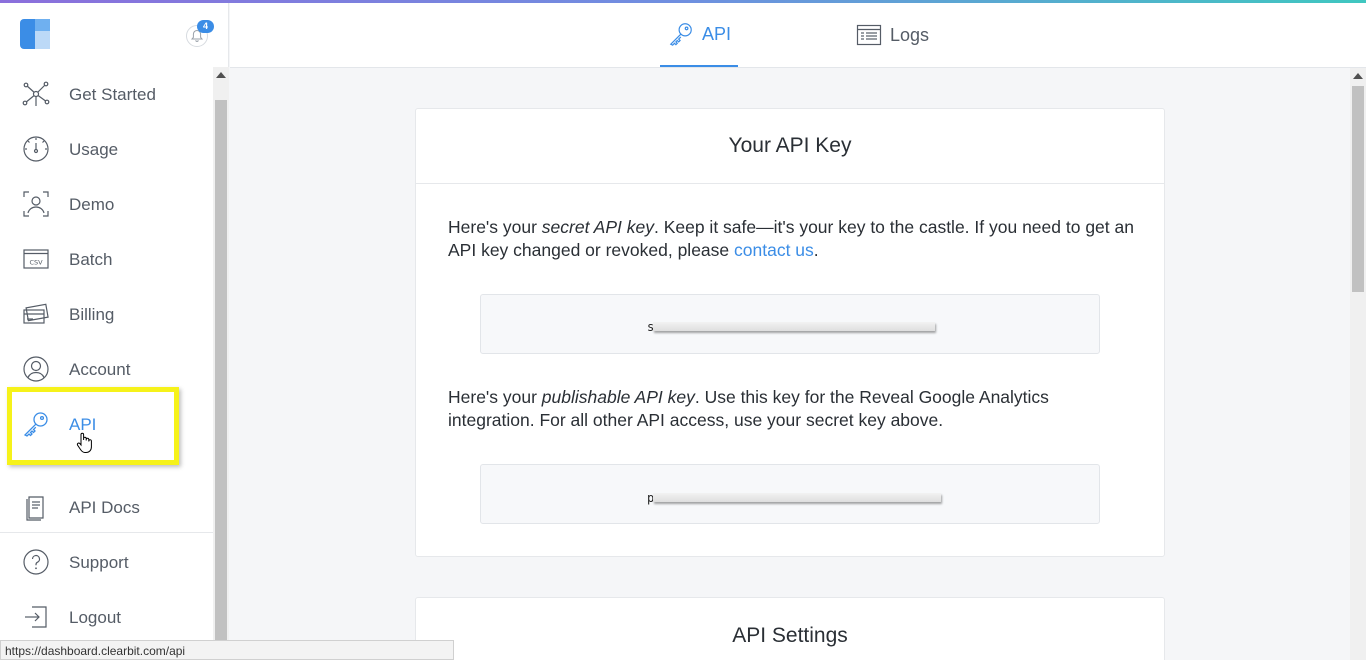  I want to click on secret-key-field: s, so click(790, 324).